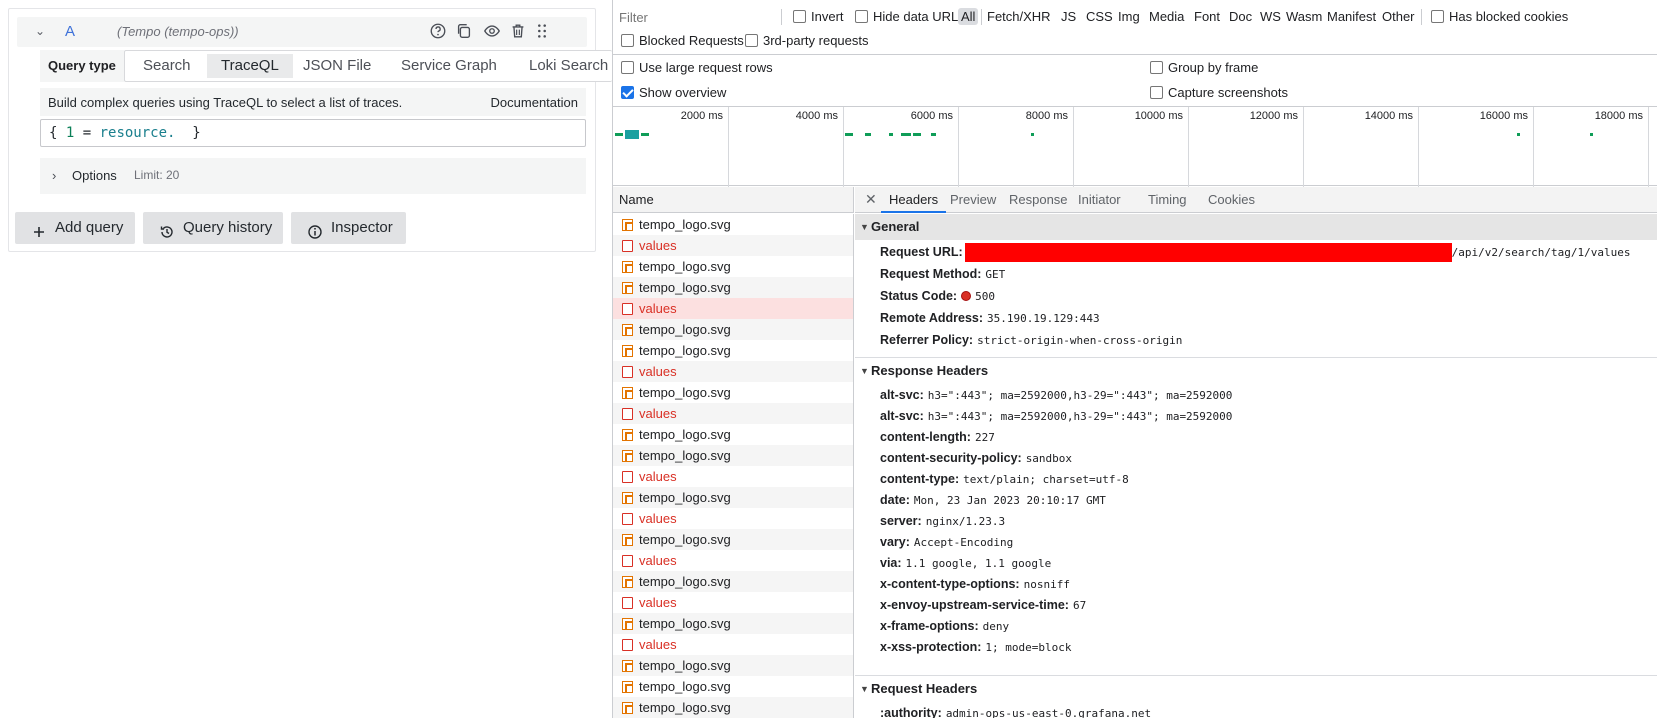 This screenshot has height=718, width=1657. I want to click on collapse-chevron-icon: ⌄, so click(40, 31).